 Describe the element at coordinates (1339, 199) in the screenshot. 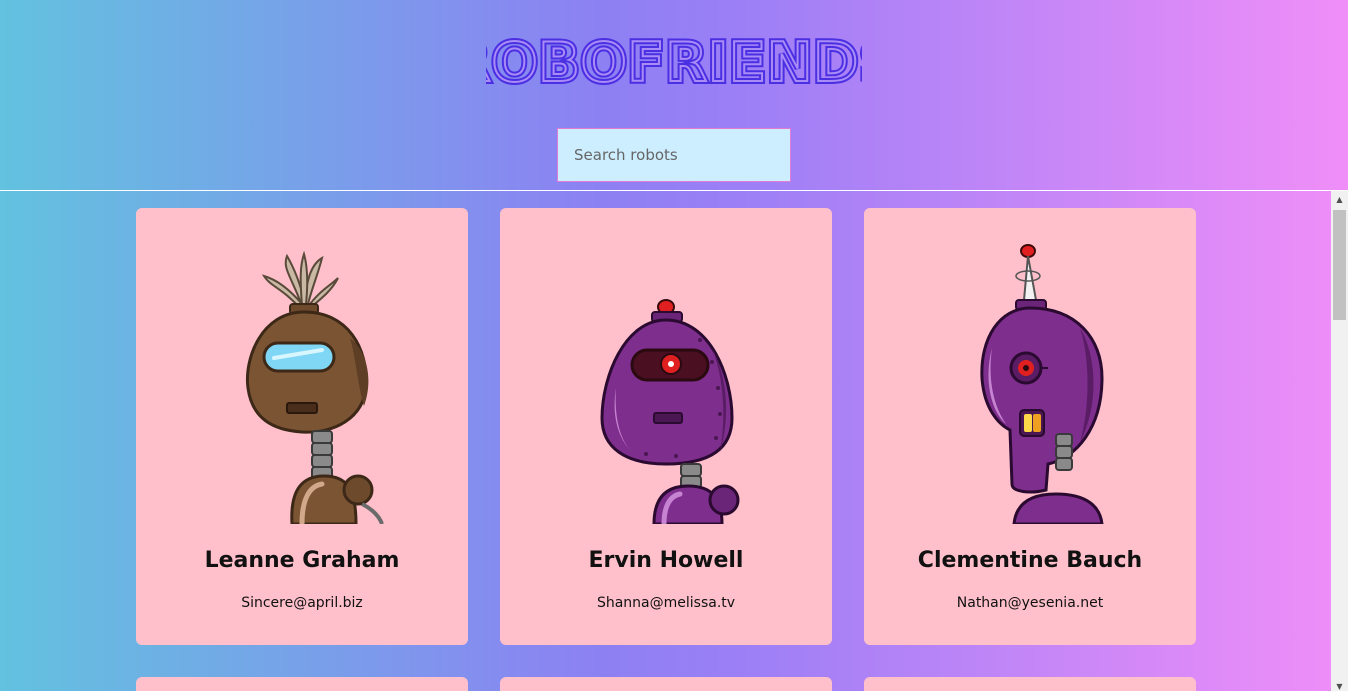

I see `scroll-up-icon: ▲` at that location.